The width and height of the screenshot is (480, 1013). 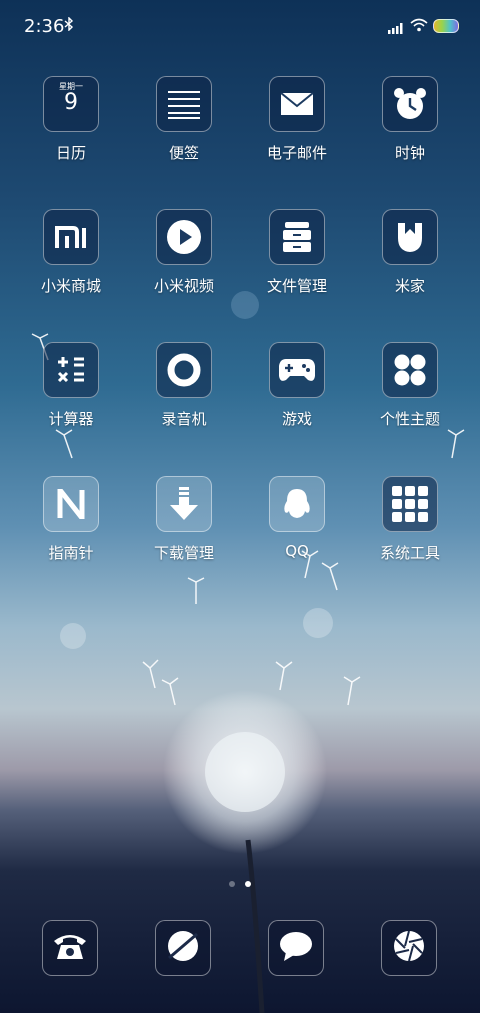 I want to click on dock-phone, so click(x=70, y=948).